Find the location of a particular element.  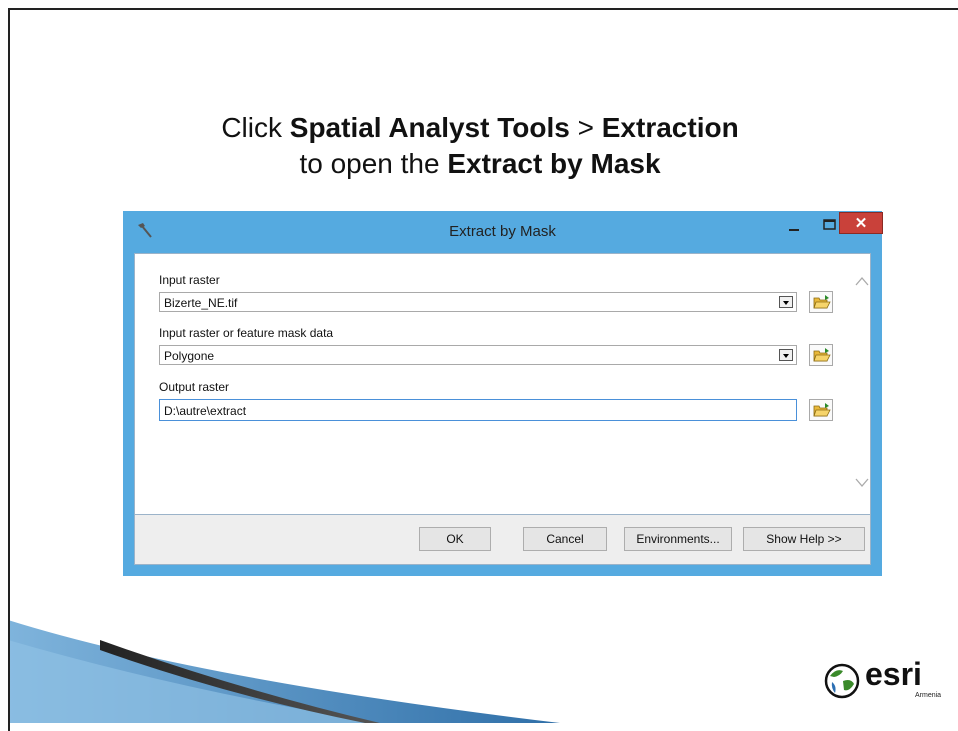

mask-data-combo: Polygone is located at coordinates (478, 355).